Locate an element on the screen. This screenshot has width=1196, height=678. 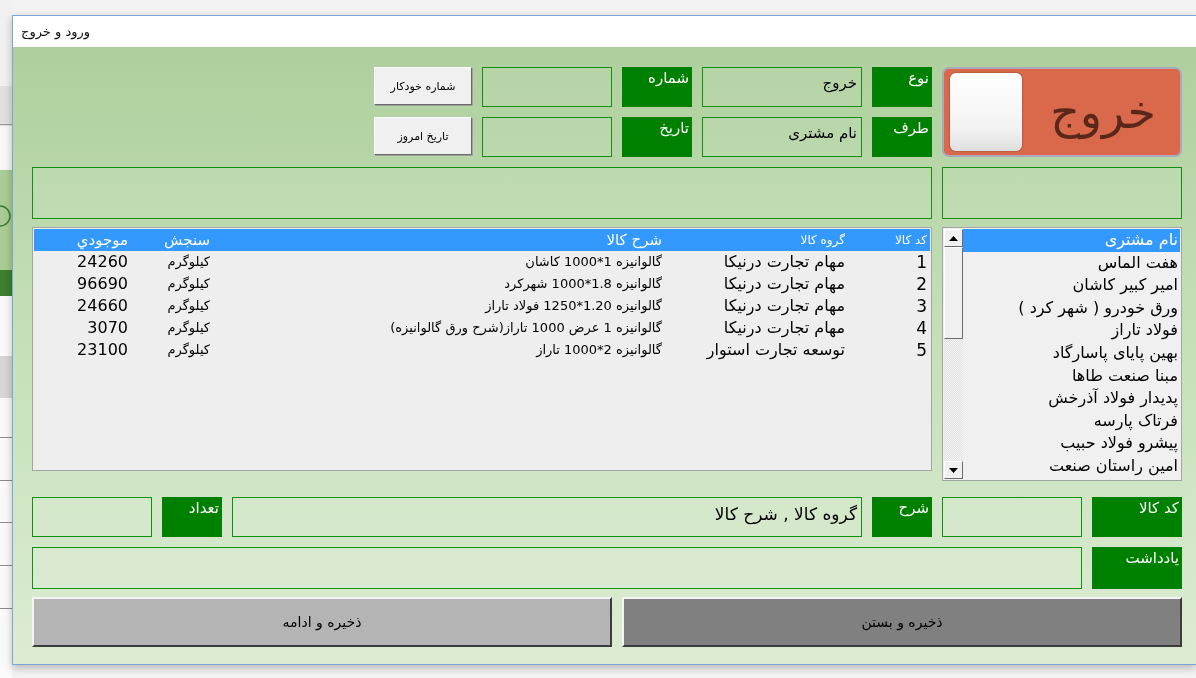
customer-list: نام مشتری هفت الماس امیر کبیر کاشان ورق خودرو ( شهر کرد ) فولاد تاراز بهین پایای پاسارگاد مبنا صنعت طاها پدیدار فولاد آذرخش فرتاک پارسه پیشرو فولاد حبیب امین راستان صنعت is located at coordinates (1062, 354).